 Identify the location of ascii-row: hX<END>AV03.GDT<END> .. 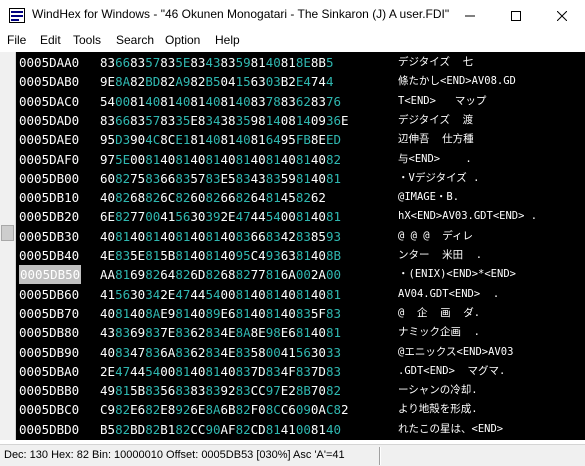
(467, 216).